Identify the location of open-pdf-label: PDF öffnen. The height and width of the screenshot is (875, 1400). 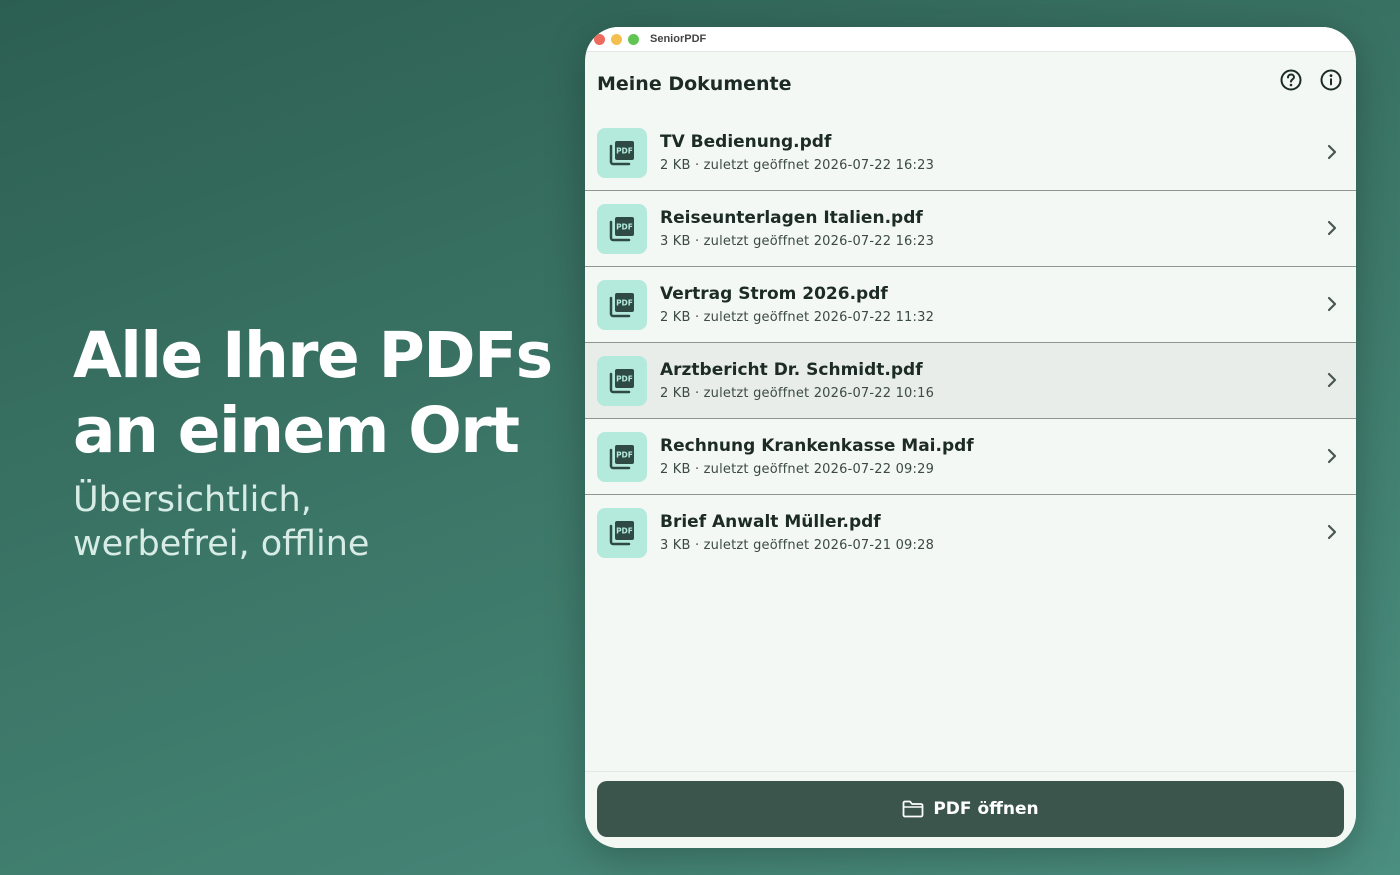
(986, 809).